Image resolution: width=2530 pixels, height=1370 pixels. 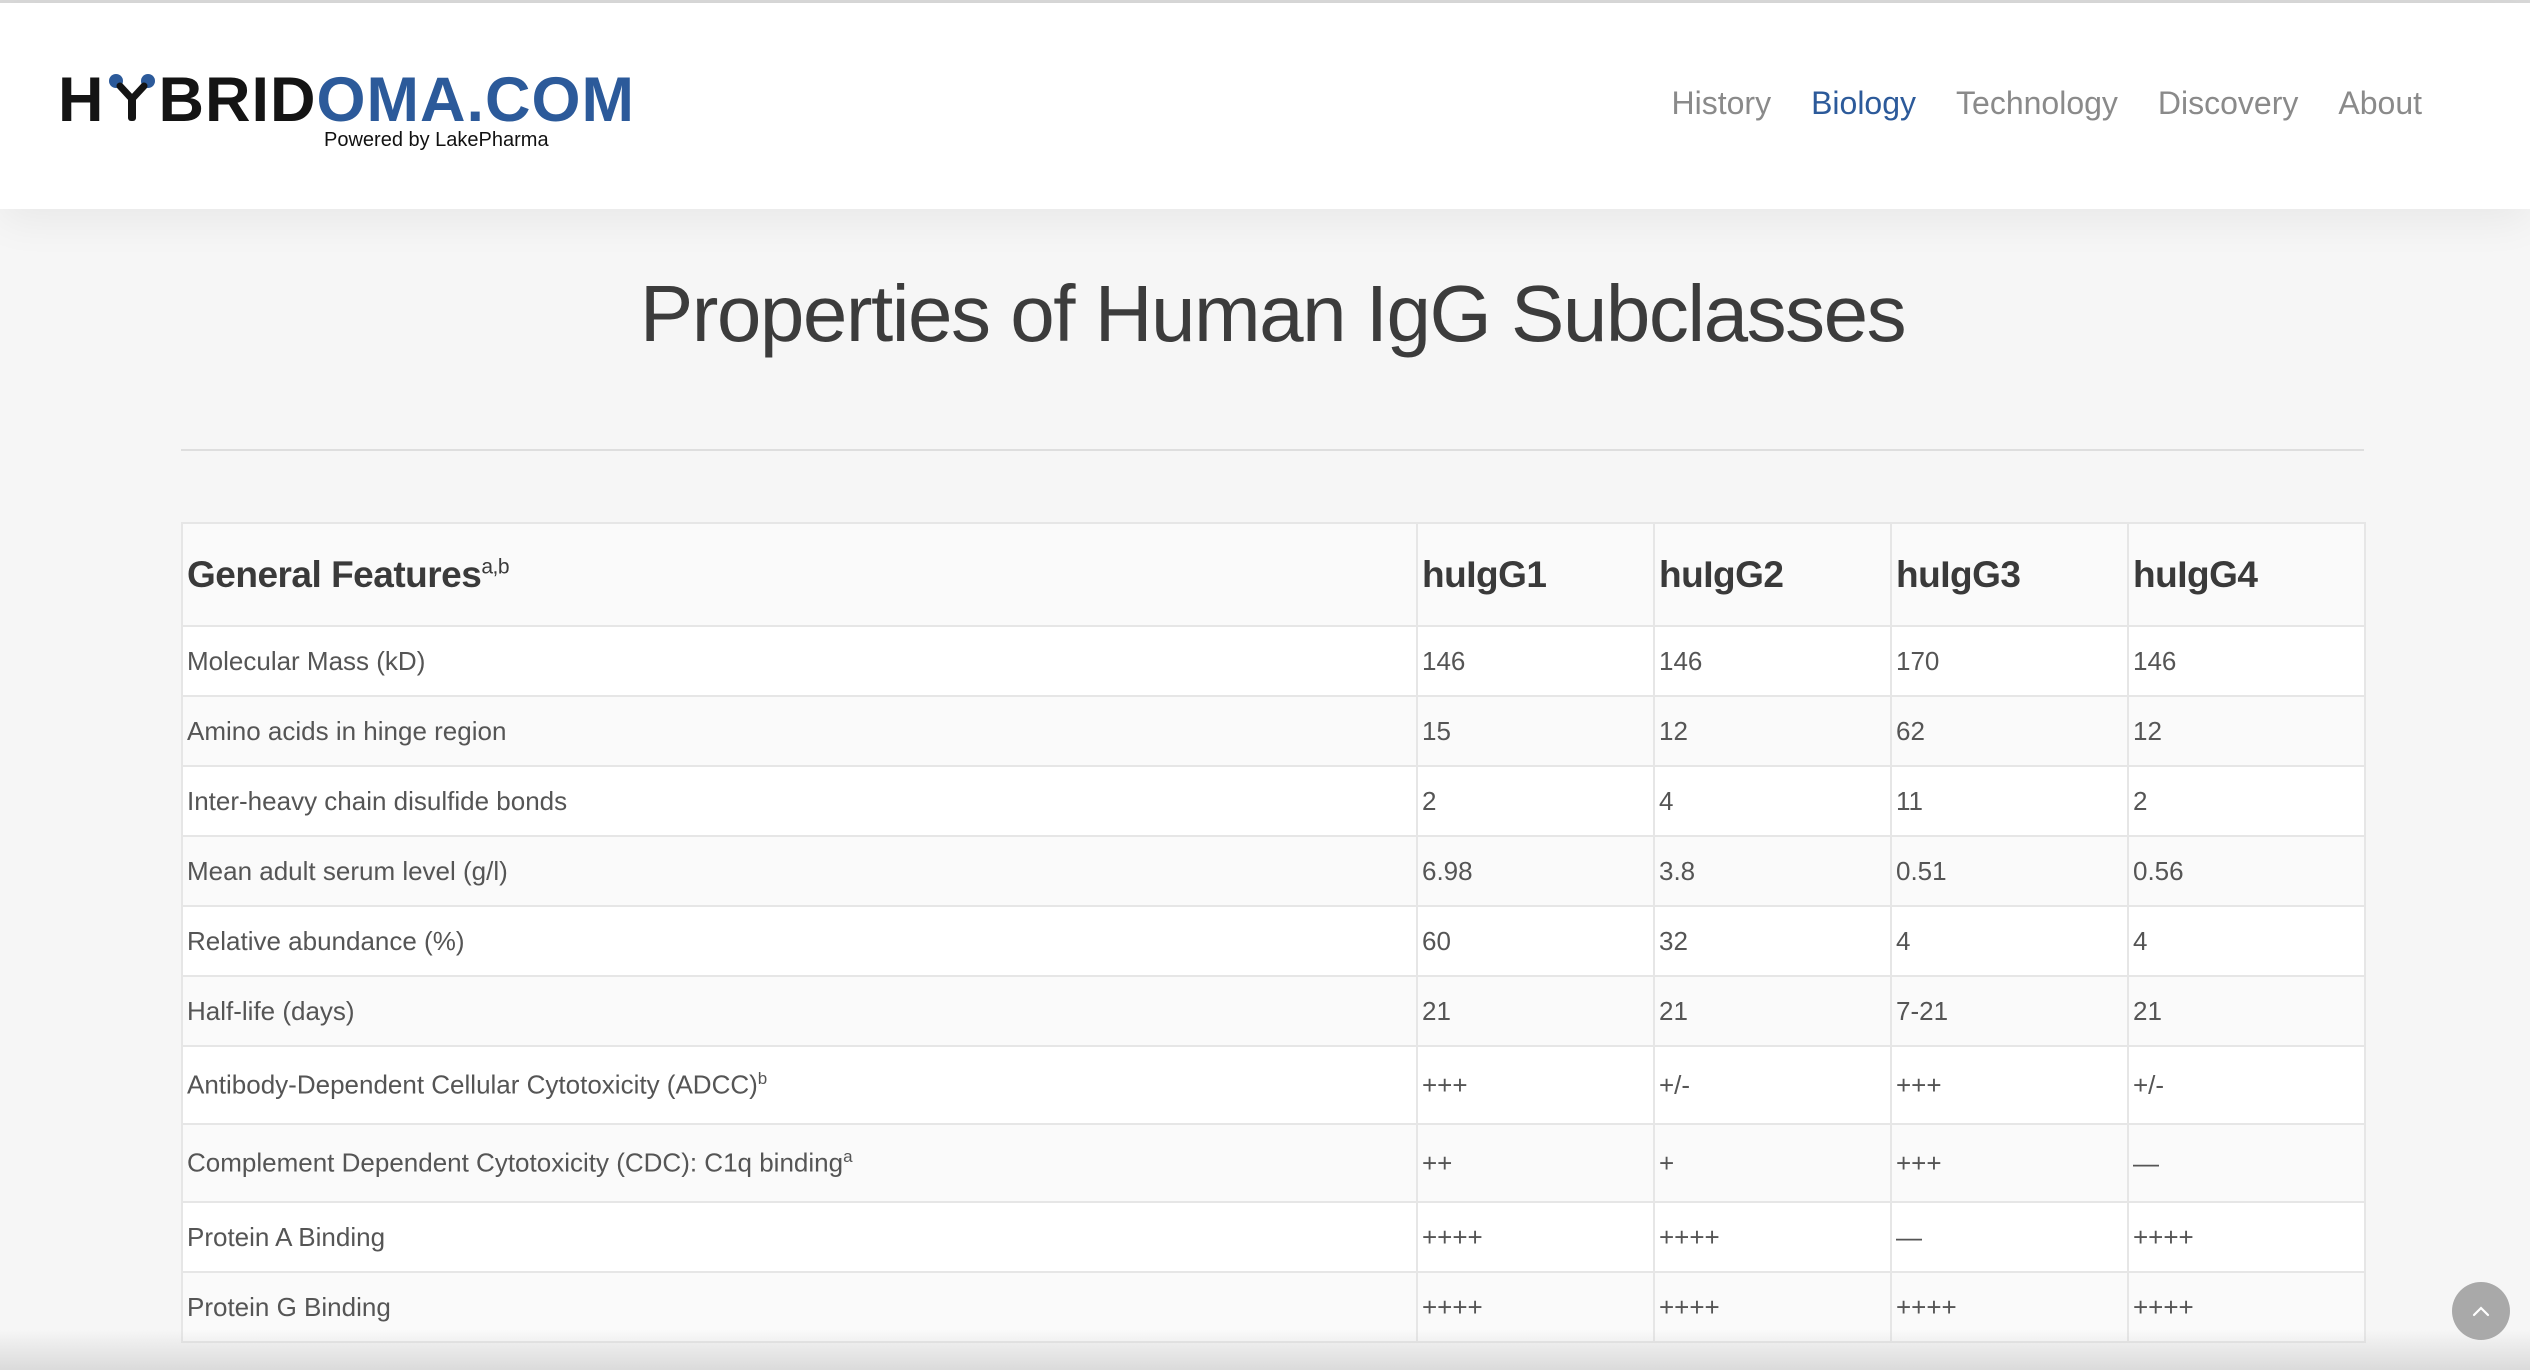 I want to click on scroll-to-top-button, so click(x=2481, y=1311).